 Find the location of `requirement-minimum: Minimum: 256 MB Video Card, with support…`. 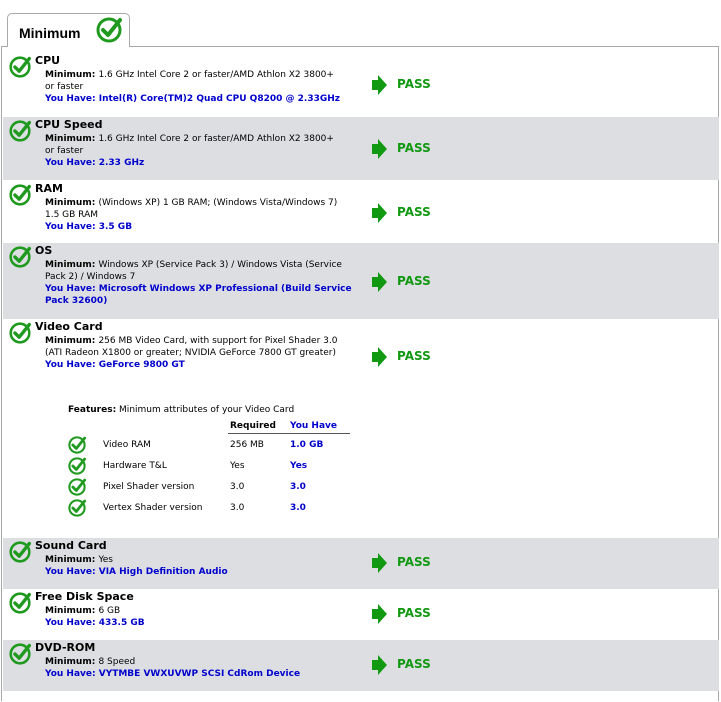

requirement-minimum: Minimum: 256 MB Video Card, with support… is located at coordinates (195, 347).